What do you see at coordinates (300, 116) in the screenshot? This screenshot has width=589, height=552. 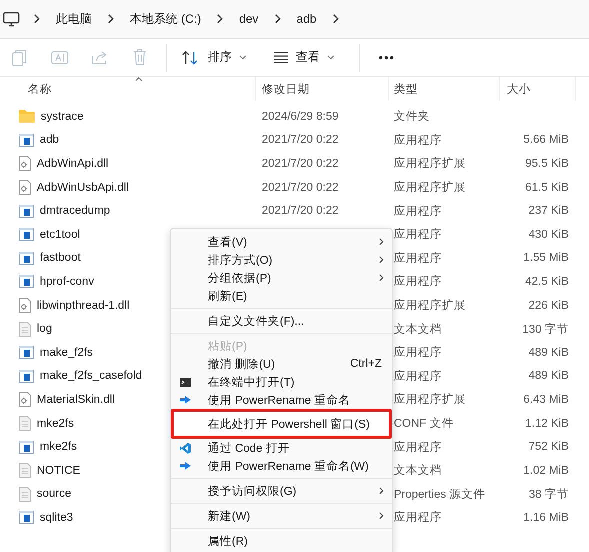 I see `modified-date: 2024/6/29 8:59` at bounding box center [300, 116].